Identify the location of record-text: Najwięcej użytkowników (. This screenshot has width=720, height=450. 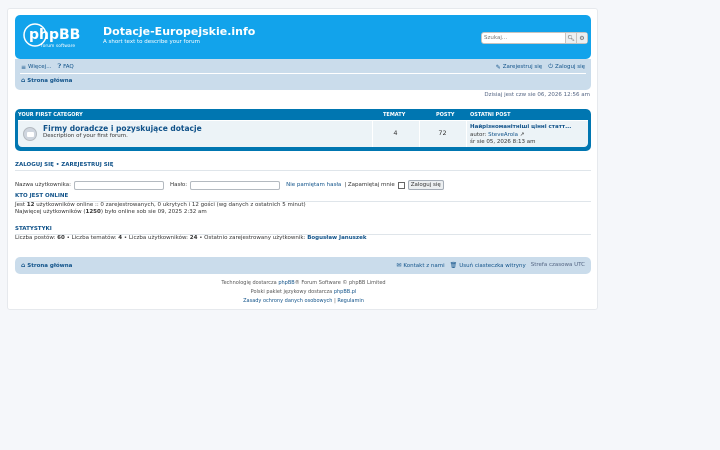
(50, 212).